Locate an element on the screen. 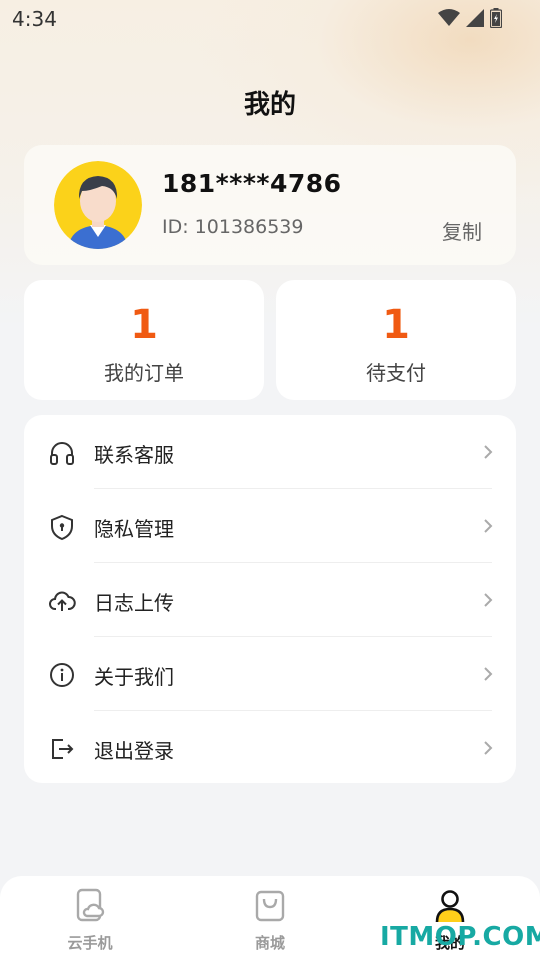  status-bar: 4:34 is located at coordinates (270, 18).